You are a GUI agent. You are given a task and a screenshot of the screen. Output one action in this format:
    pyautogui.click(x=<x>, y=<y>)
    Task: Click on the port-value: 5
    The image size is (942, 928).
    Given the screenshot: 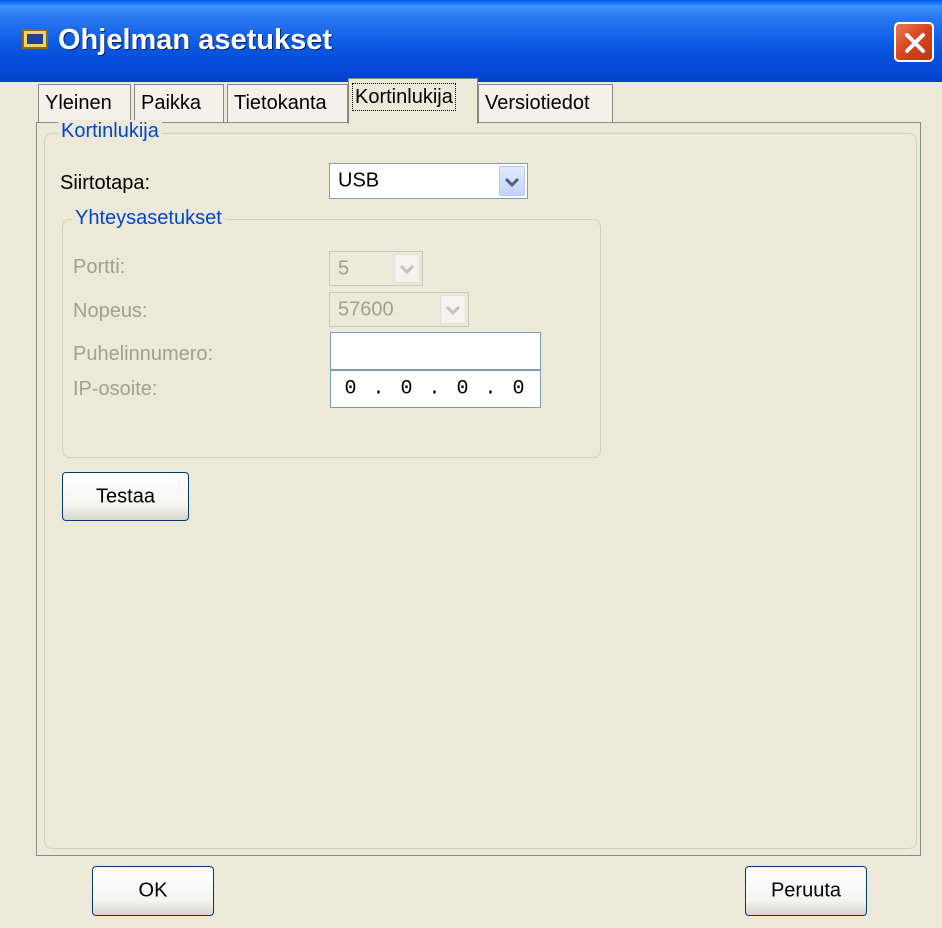 What is the action you would take?
    pyautogui.click(x=344, y=268)
    